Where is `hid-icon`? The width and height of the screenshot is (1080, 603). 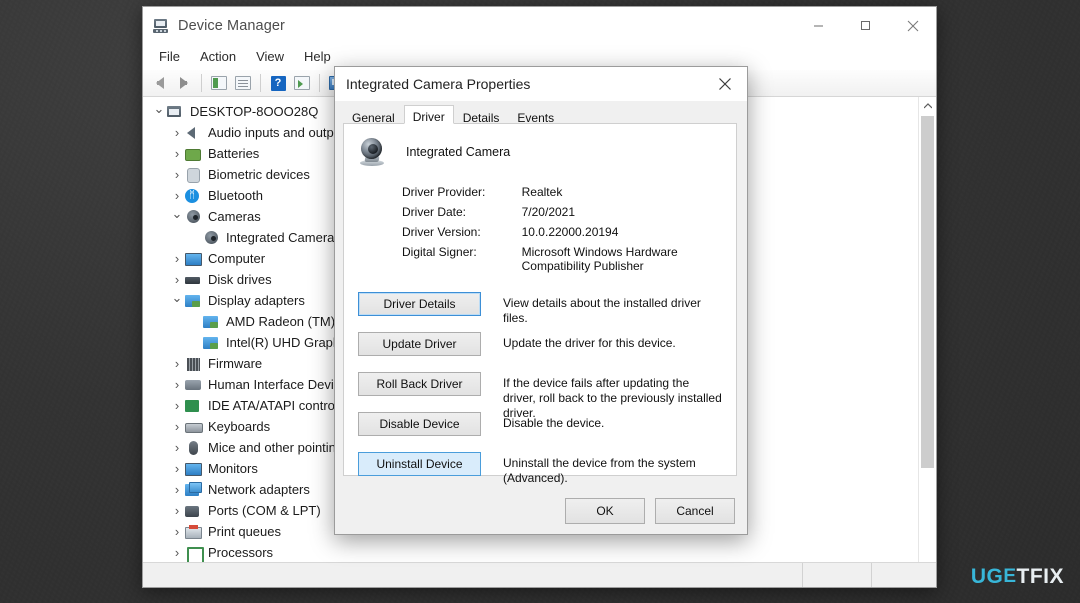 hid-icon is located at coordinates (194, 385).